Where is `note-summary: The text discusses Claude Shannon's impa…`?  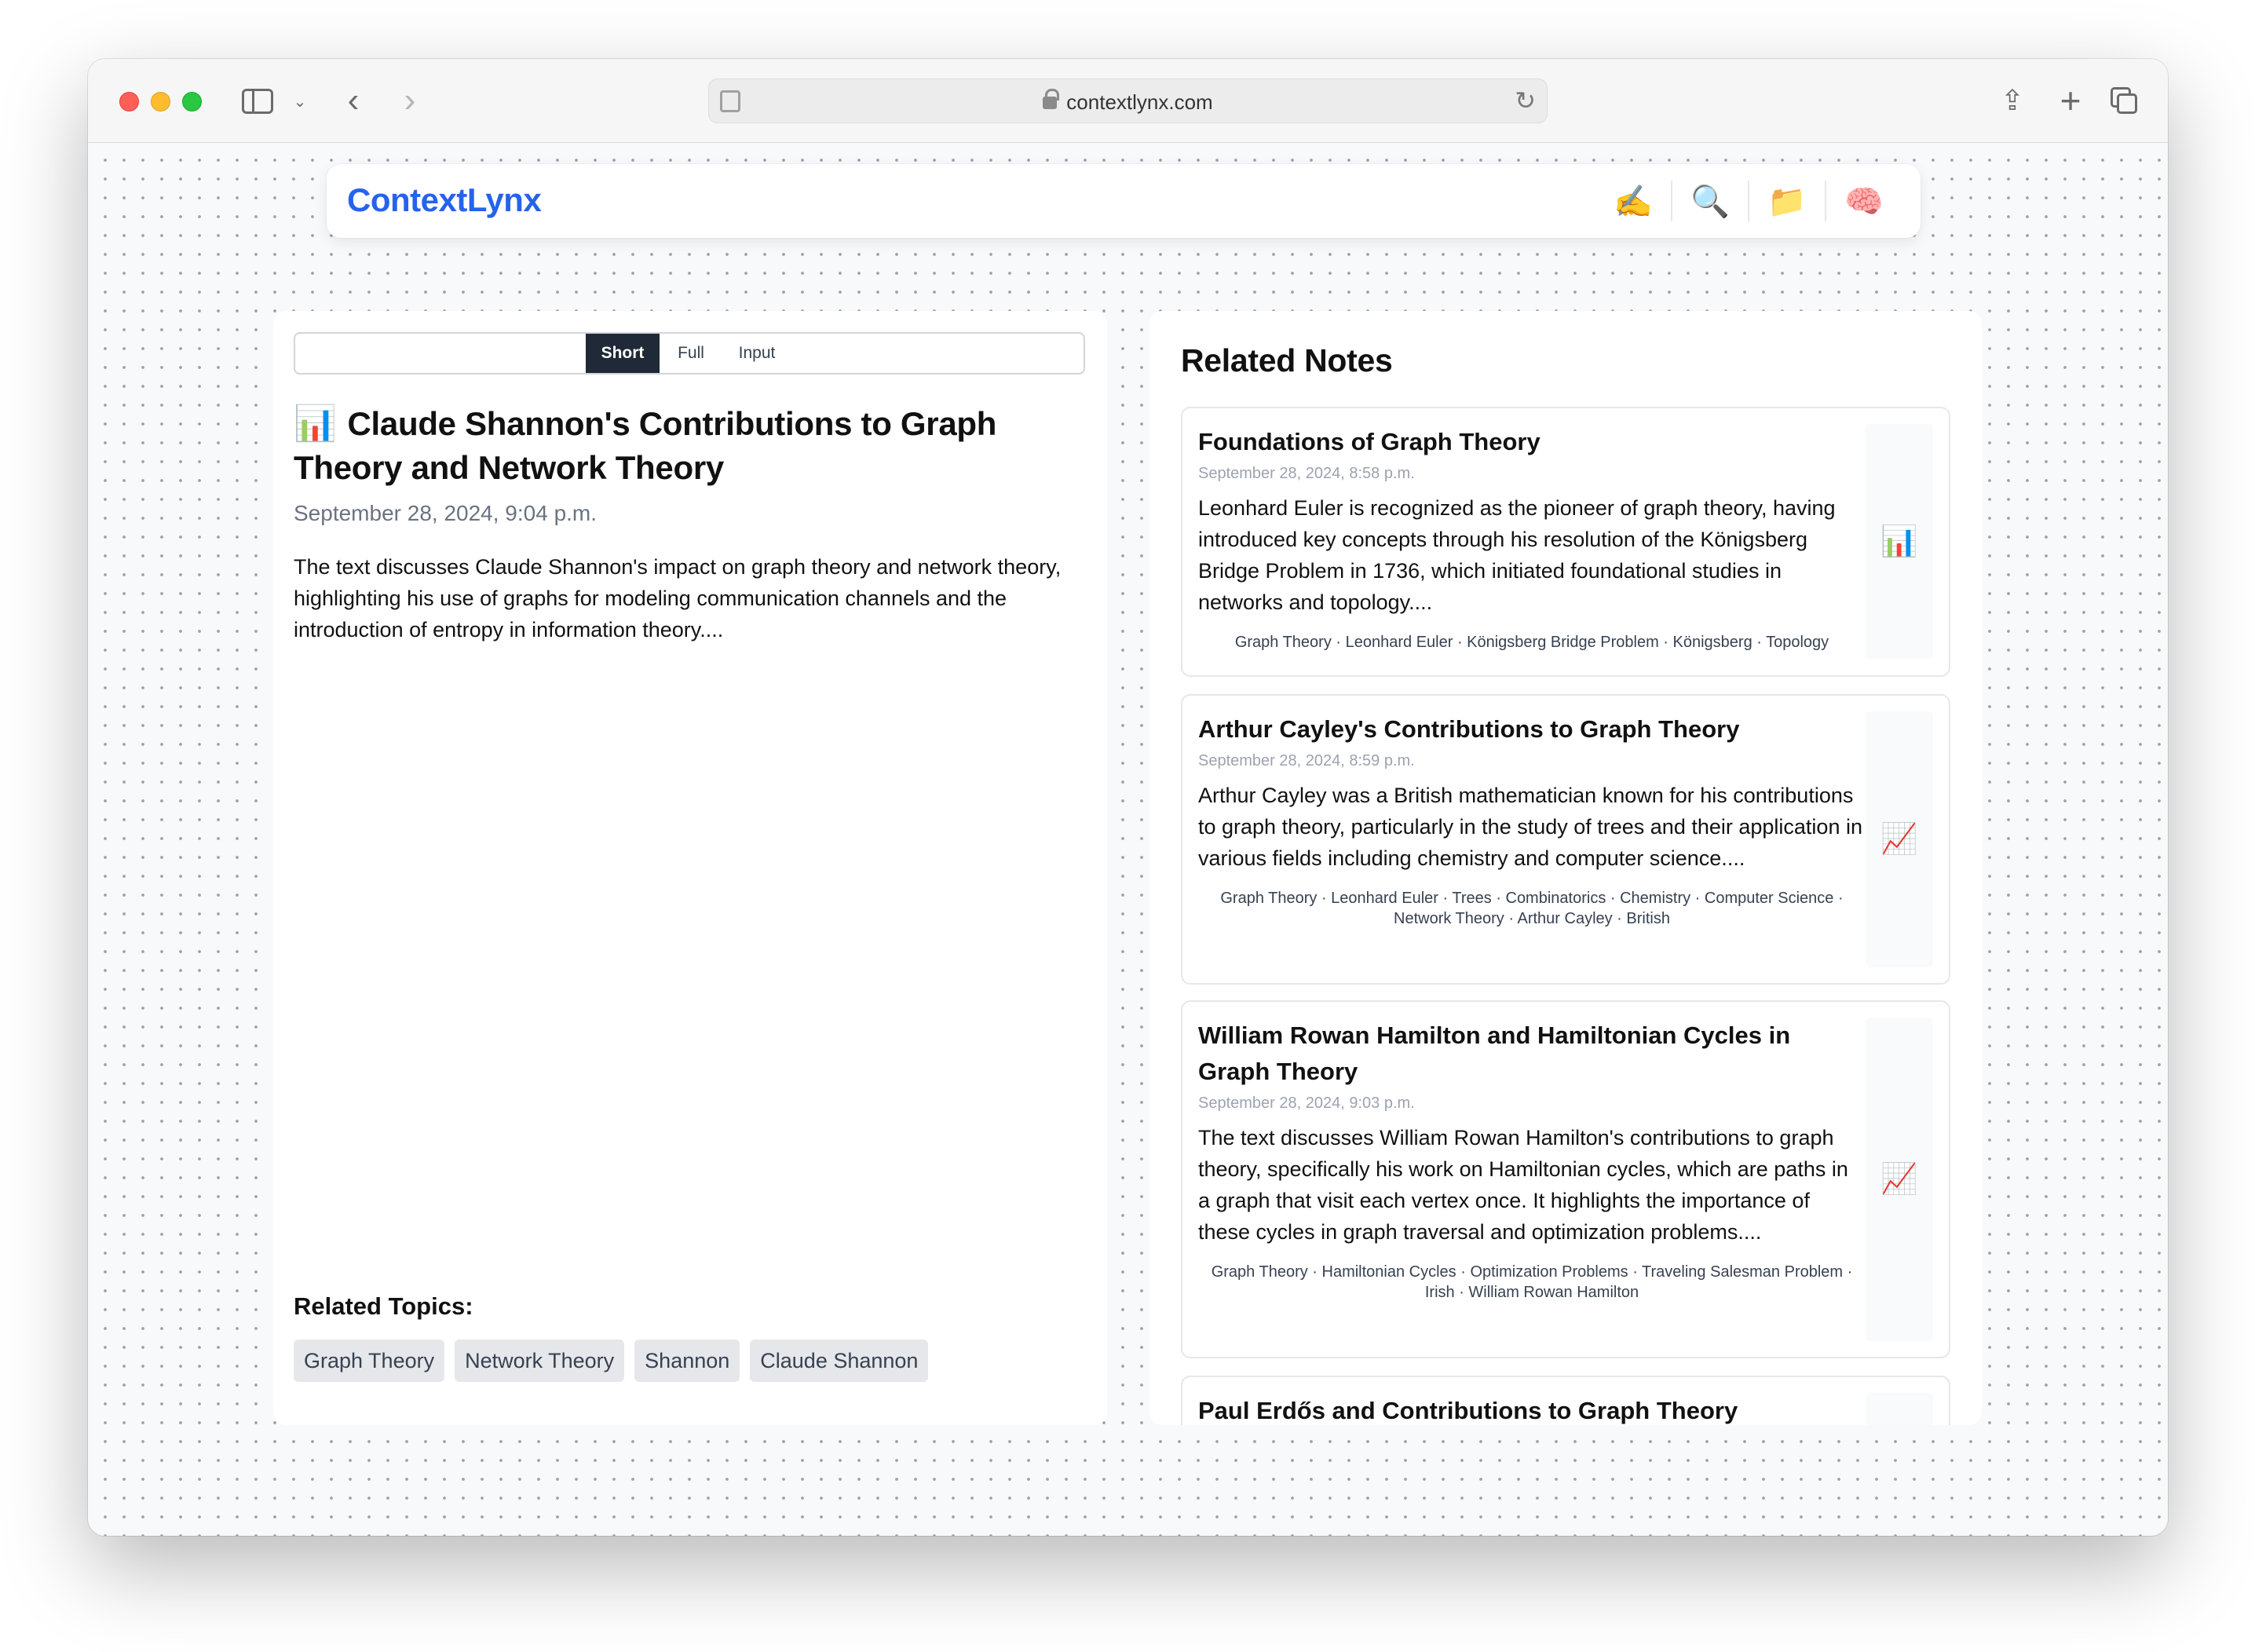 note-summary: The text discusses Claude Shannon's impa… is located at coordinates (678, 598).